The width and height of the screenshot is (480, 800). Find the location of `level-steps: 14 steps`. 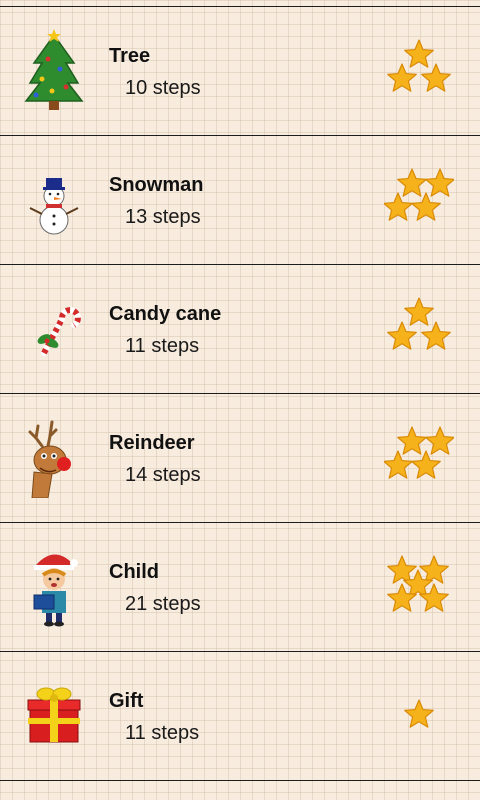

level-steps: 14 steps is located at coordinates (163, 475).